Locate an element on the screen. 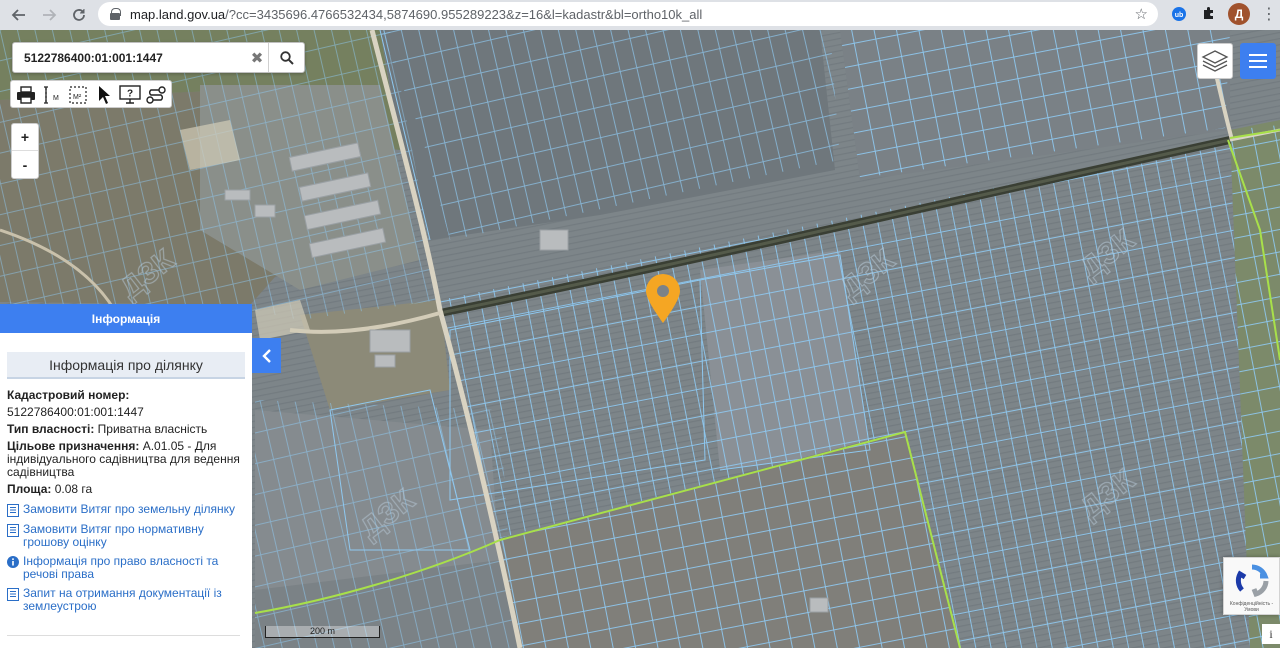 The image size is (1280, 648). main-menu-button is located at coordinates (1258, 61).